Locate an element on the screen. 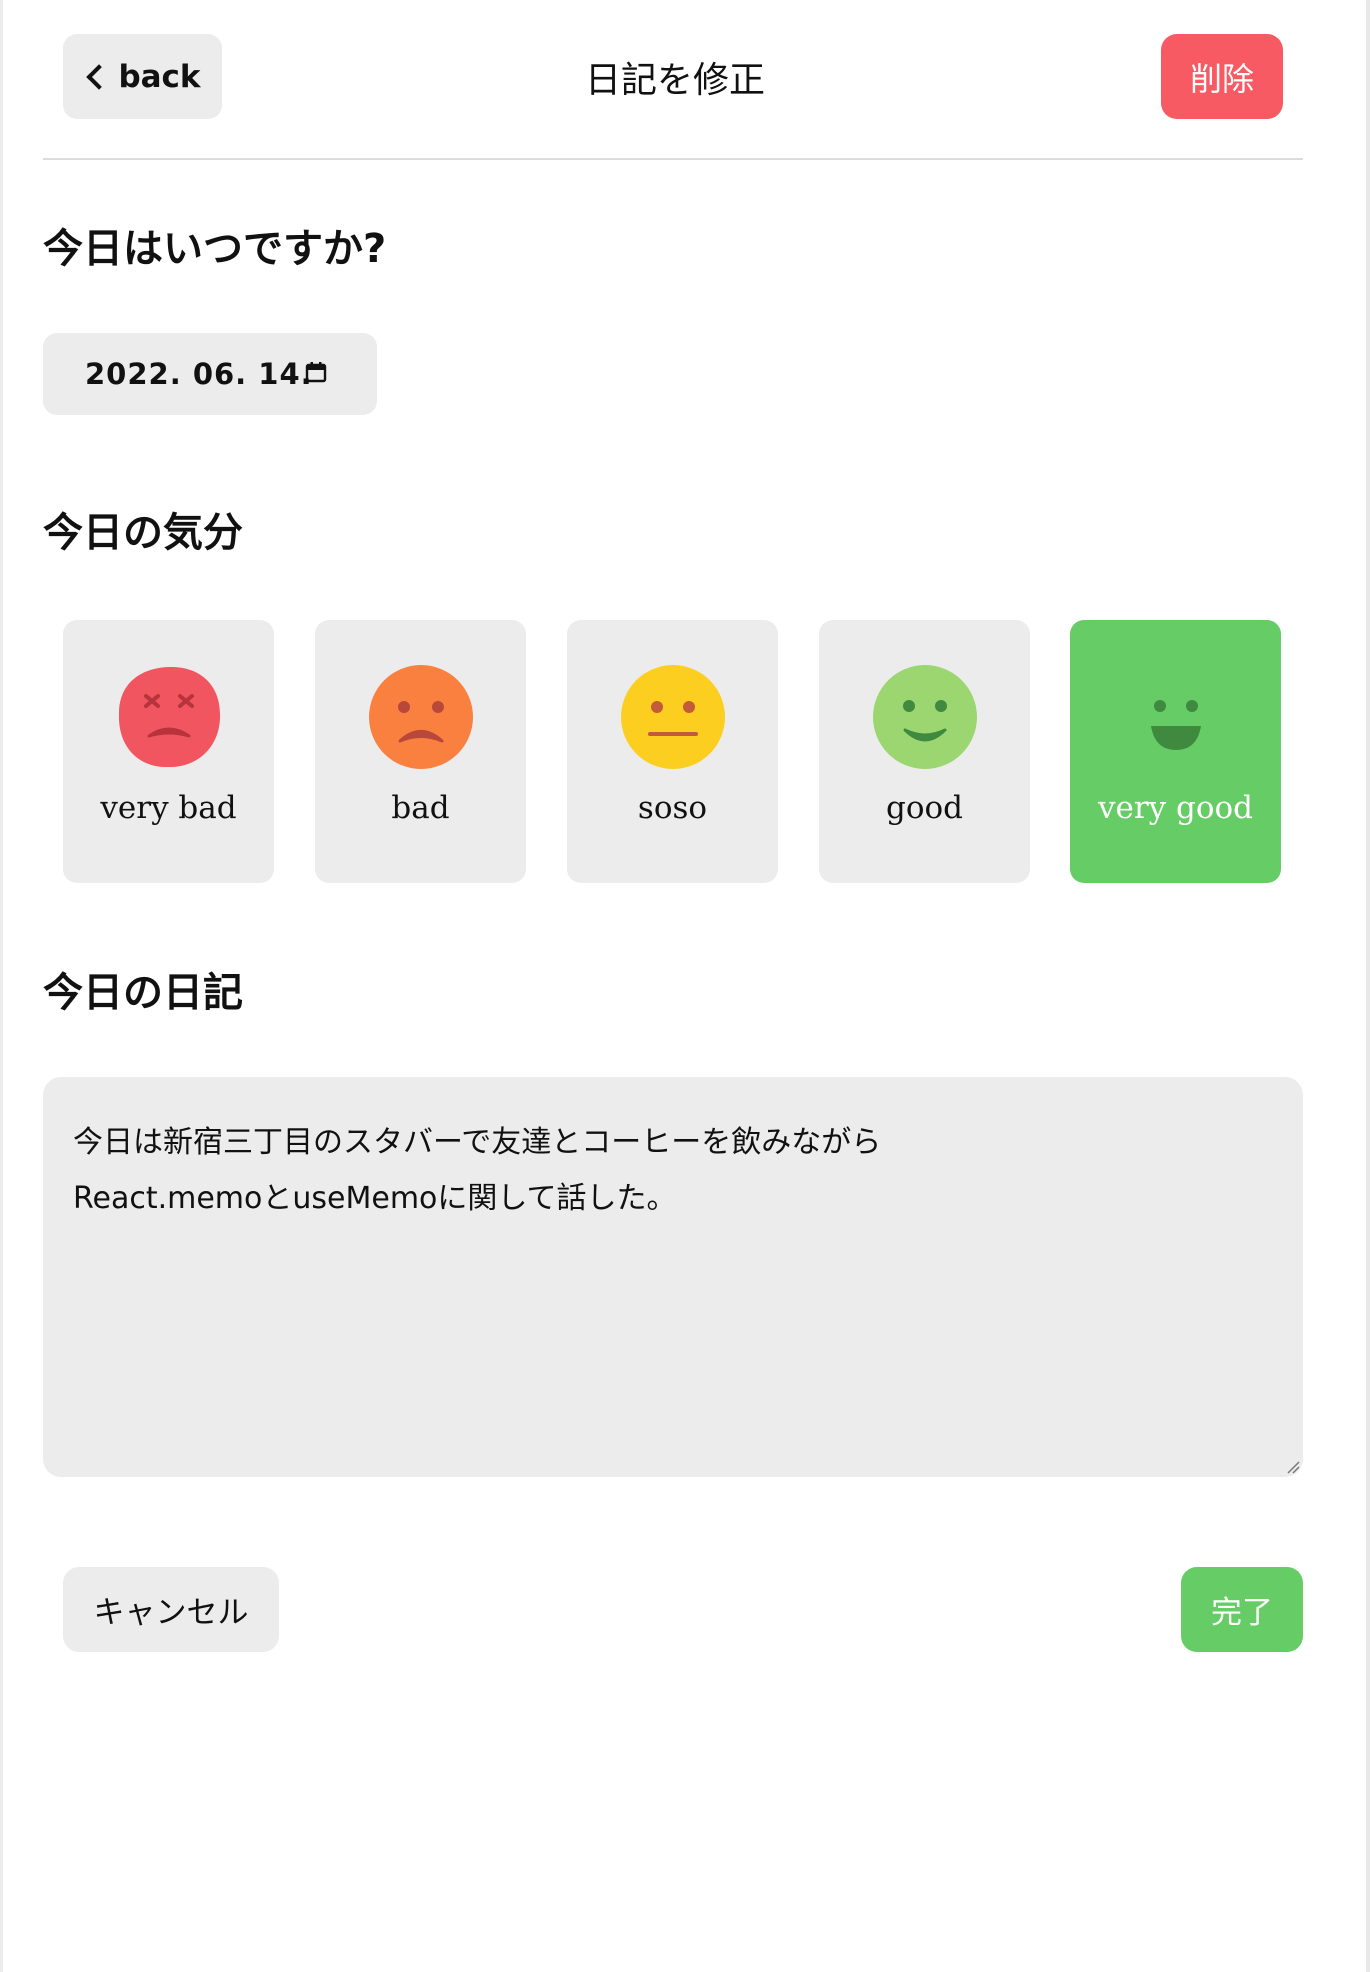 The width and height of the screenshot is (1370, 1972). mood-card-good: good is located at coordinates (924, 751).